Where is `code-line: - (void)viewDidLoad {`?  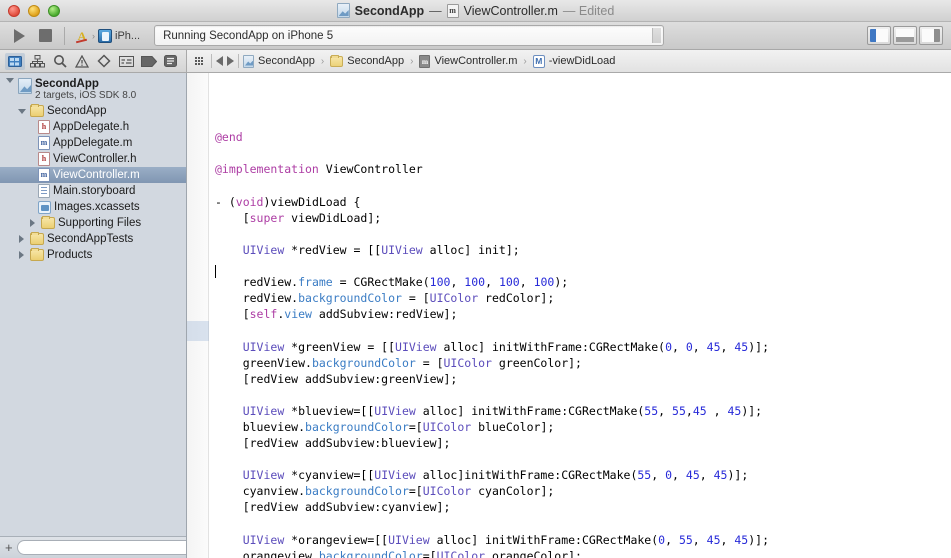 code-line: - (void)viewDidLoad { is located at coordinates (580, 202).